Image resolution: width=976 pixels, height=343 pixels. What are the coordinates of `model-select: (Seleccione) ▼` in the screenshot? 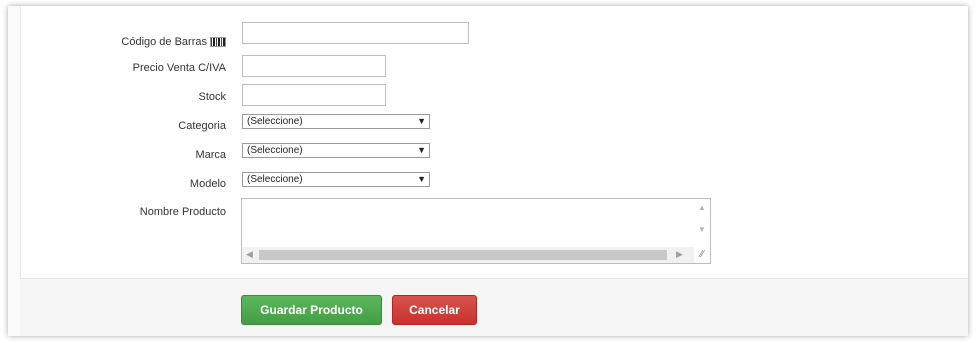 It's located at (336, 179).